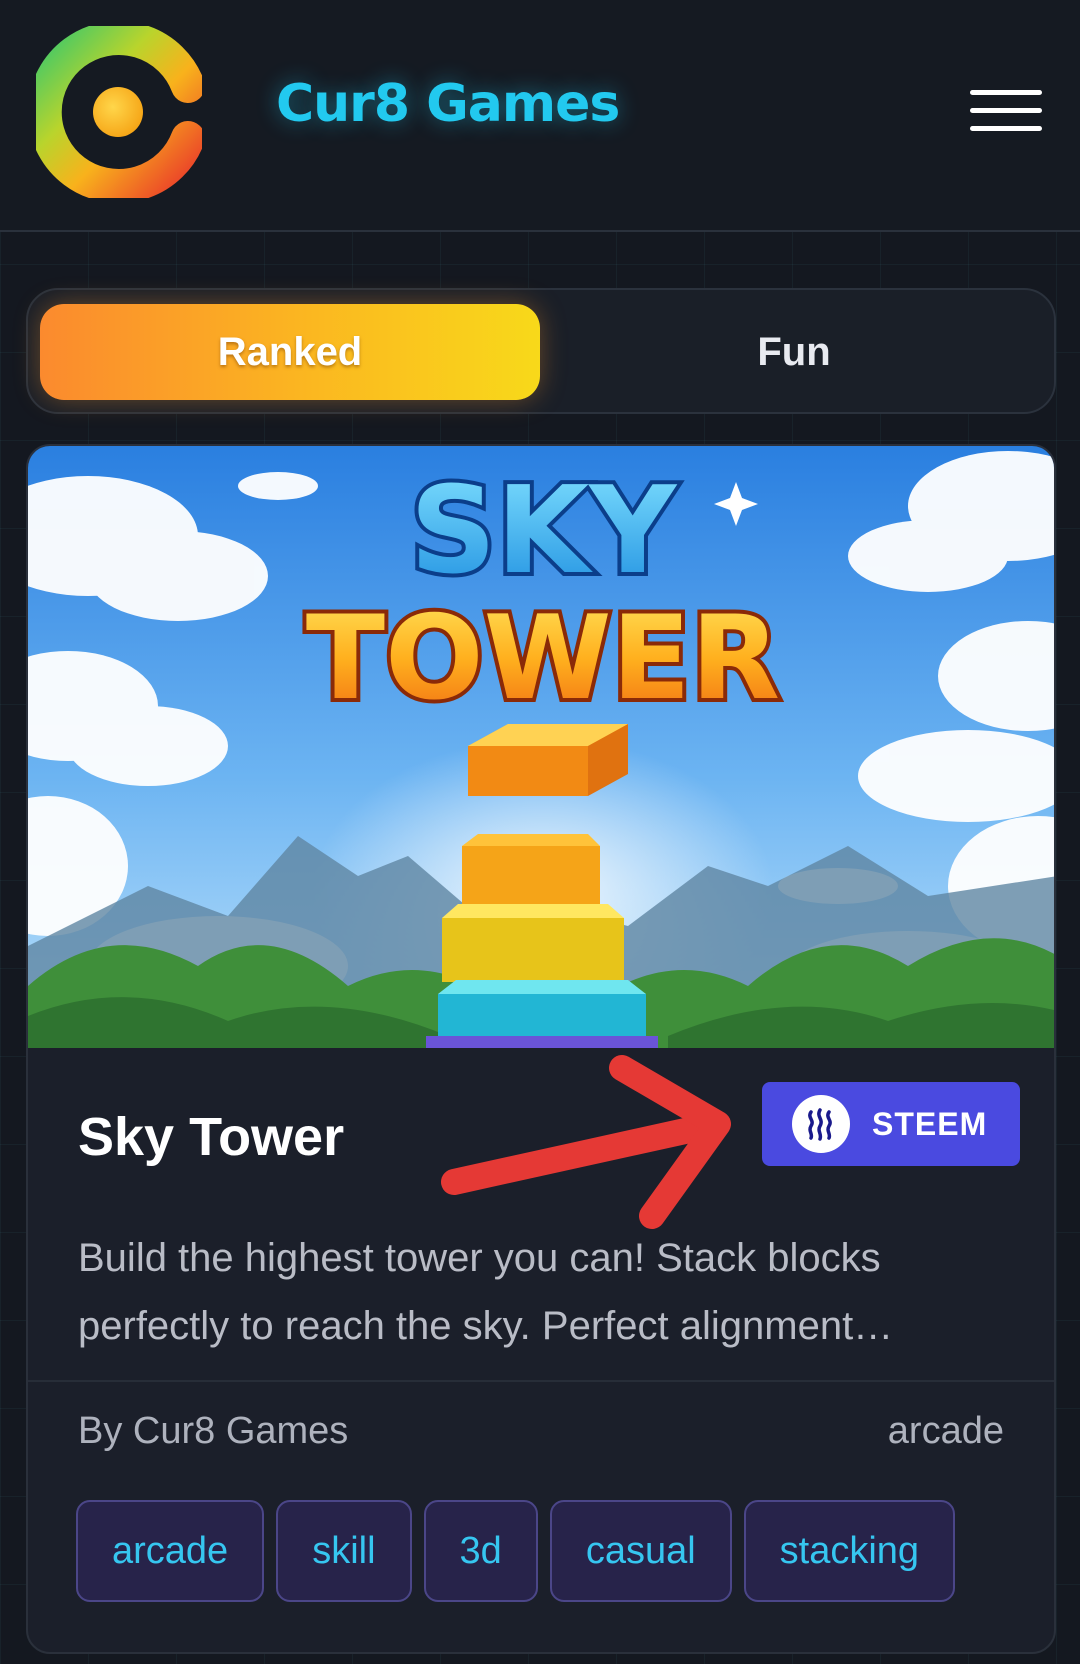  Describe the element at coordinates (1008, 112) in the screenshot. I see `hamburger-menu-icon` at that location.